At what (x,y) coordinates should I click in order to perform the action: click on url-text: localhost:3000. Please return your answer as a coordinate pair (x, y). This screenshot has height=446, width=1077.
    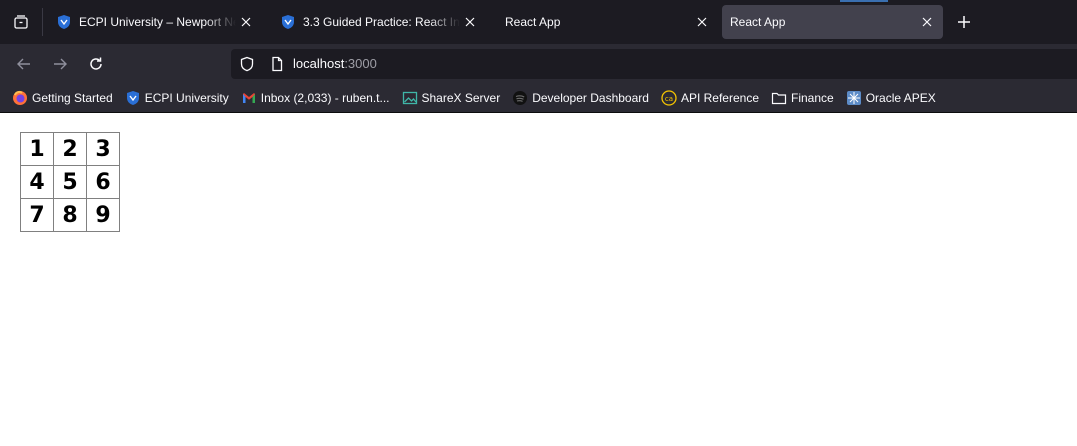
    Looking at the image, I should click on (335, 64).